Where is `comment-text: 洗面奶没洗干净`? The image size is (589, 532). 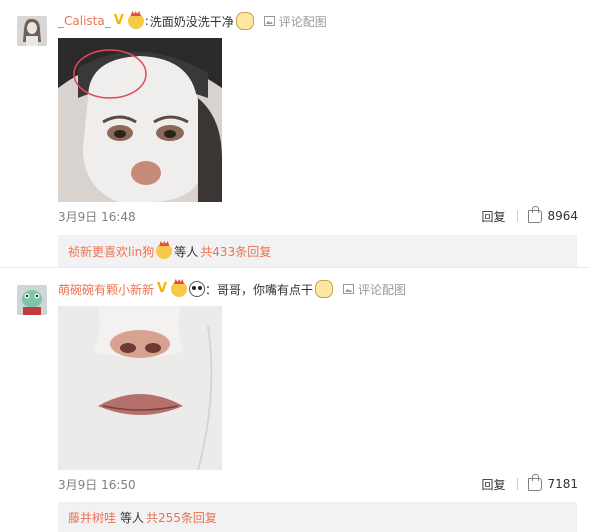
comment-text: 洗面奶没洗干净 is located at coordinates (191, 21).